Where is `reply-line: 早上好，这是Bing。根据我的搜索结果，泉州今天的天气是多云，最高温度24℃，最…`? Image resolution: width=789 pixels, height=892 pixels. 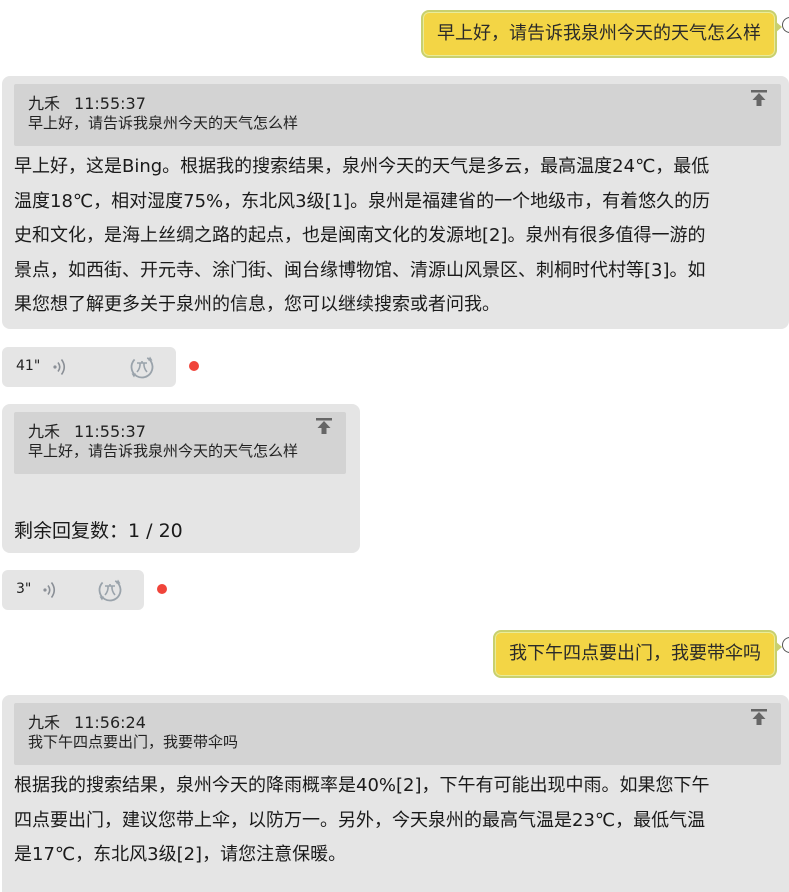
reply-line: 早上好，这是Bing。根据我的搜索结果，泉州今天的天气是多云，最高温度24℃，最… is located at coordinates (362, 166).